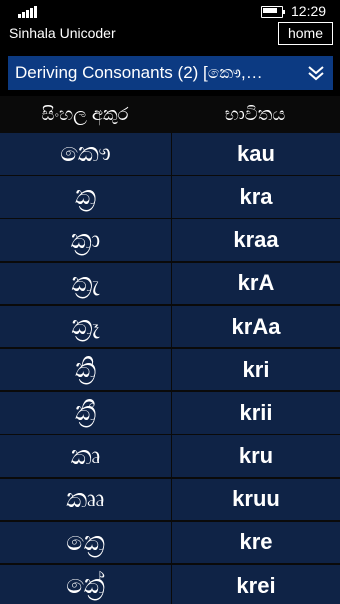 The width and height of the screenshot is (340, 604). I want to click on table-header: සිංහල අකුර භාවිතය, so click(170, 114).